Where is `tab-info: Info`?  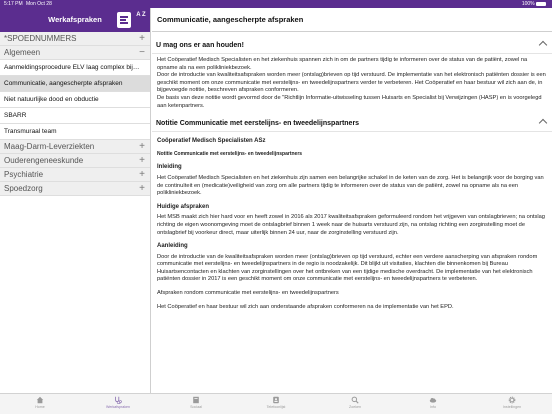
tab-info: Info is located at coordinates (433, 405).